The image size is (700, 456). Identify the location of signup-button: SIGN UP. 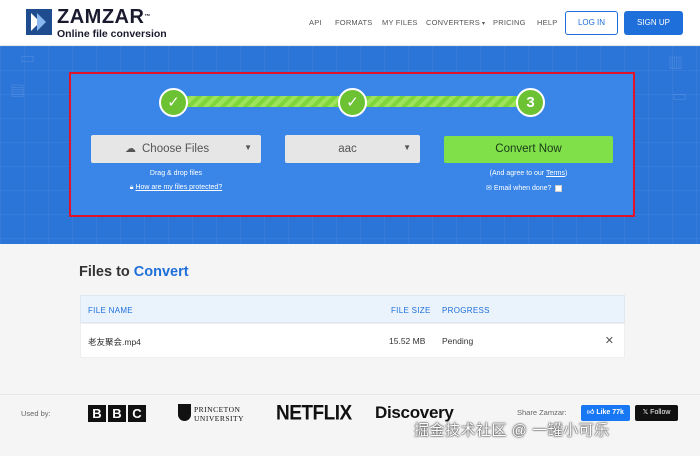
(653, 23).